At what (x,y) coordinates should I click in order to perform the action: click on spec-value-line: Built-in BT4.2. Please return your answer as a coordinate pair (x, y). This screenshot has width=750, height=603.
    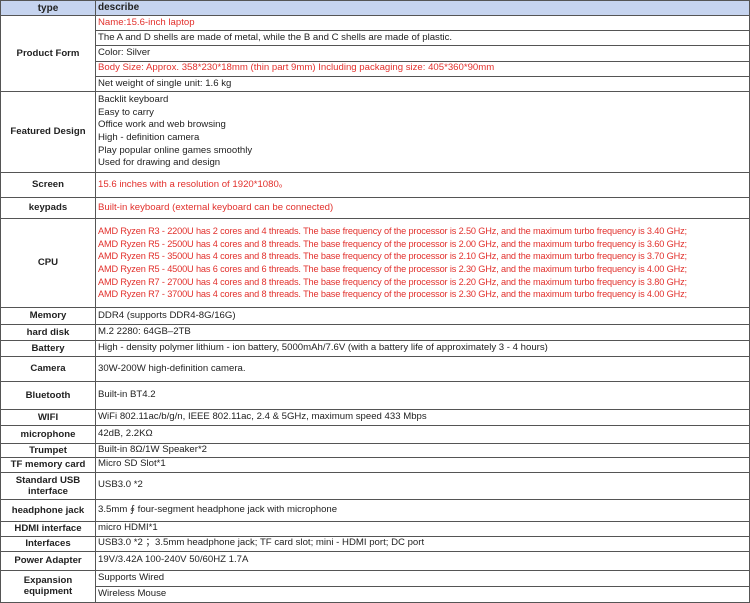
    Looking at the image, I should click on (127, 395).